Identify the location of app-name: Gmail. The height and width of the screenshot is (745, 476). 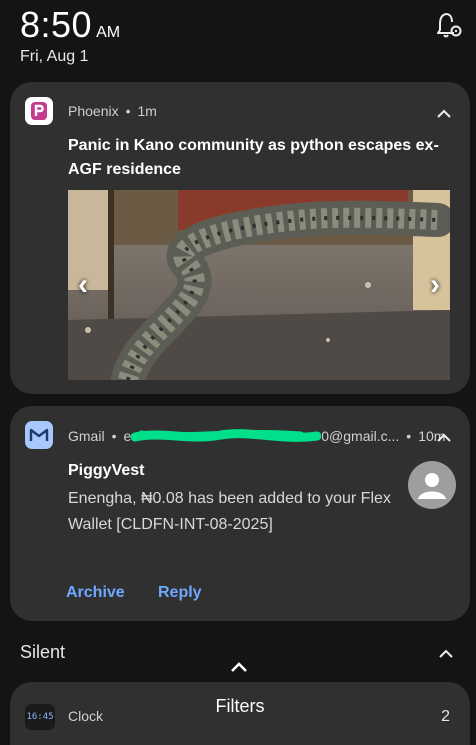
(86, 436).